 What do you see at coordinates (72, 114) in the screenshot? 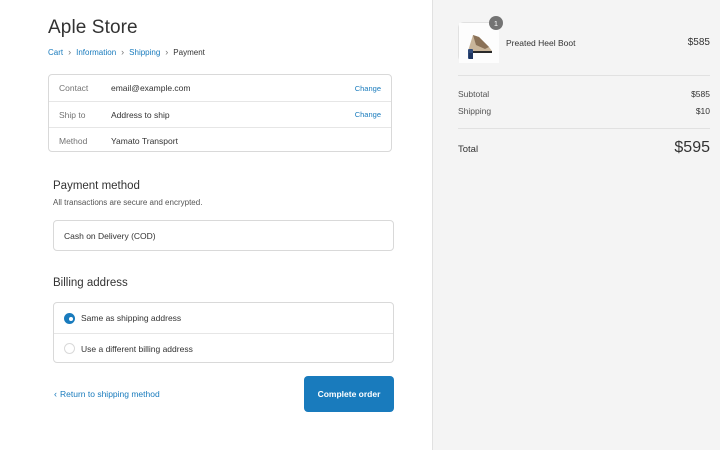
I see `review-label: Ship to` at bounding box center [72, 114].